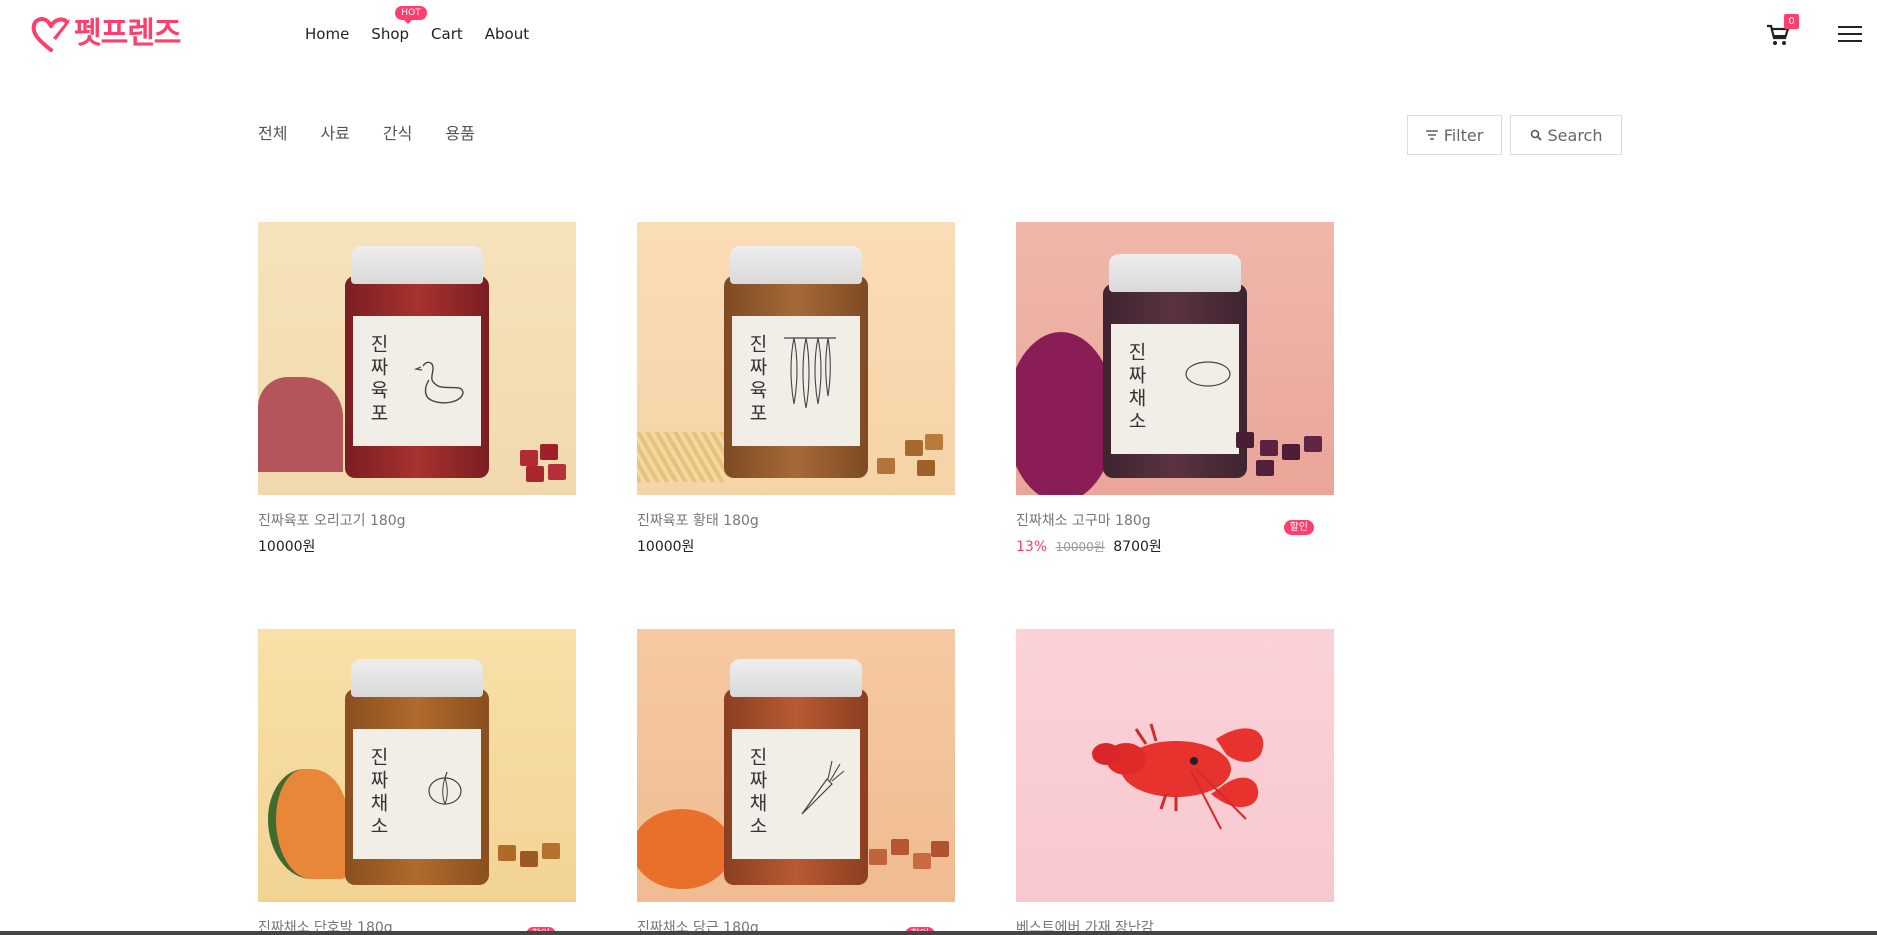 The width and height of the screenshot is (1877, 935). What do you see at coordinates (300, 424) in the screenshot?
I see `raw-meat-shape` at bounding box center [300, 424].